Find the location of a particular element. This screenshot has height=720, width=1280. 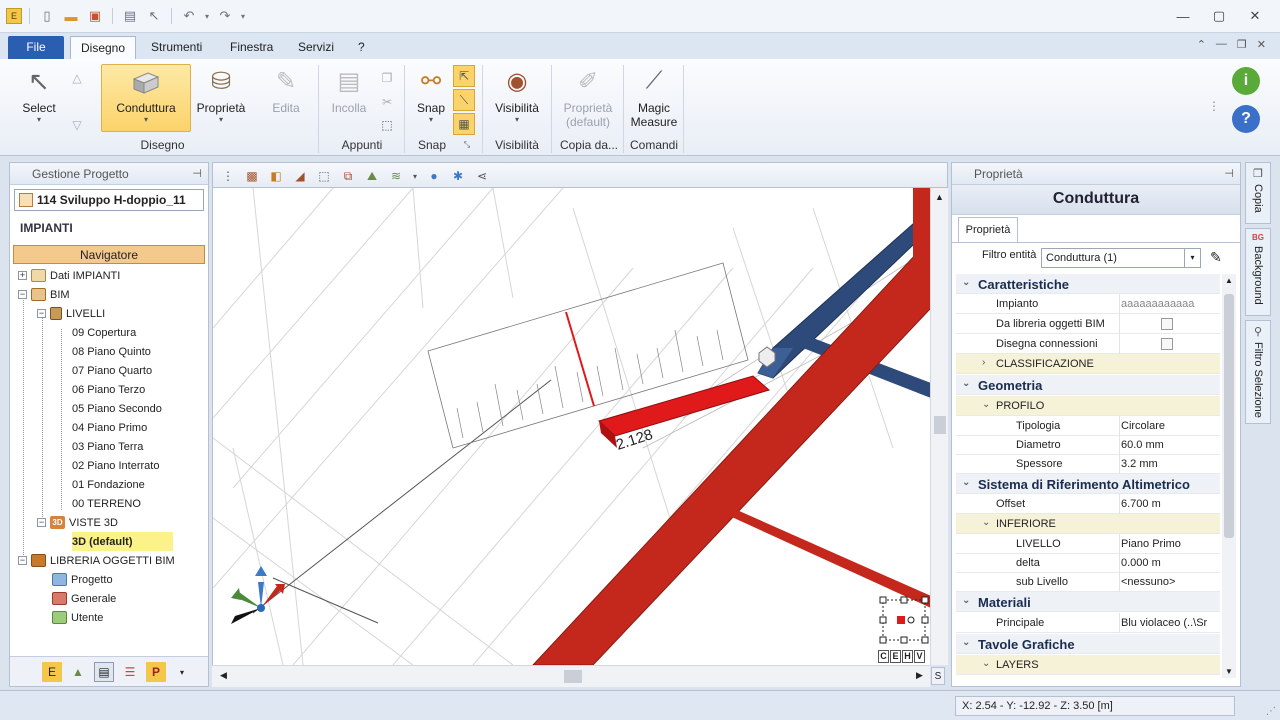

tree-item-level: 03 Piano Terra is located at coordinates (107, 446).